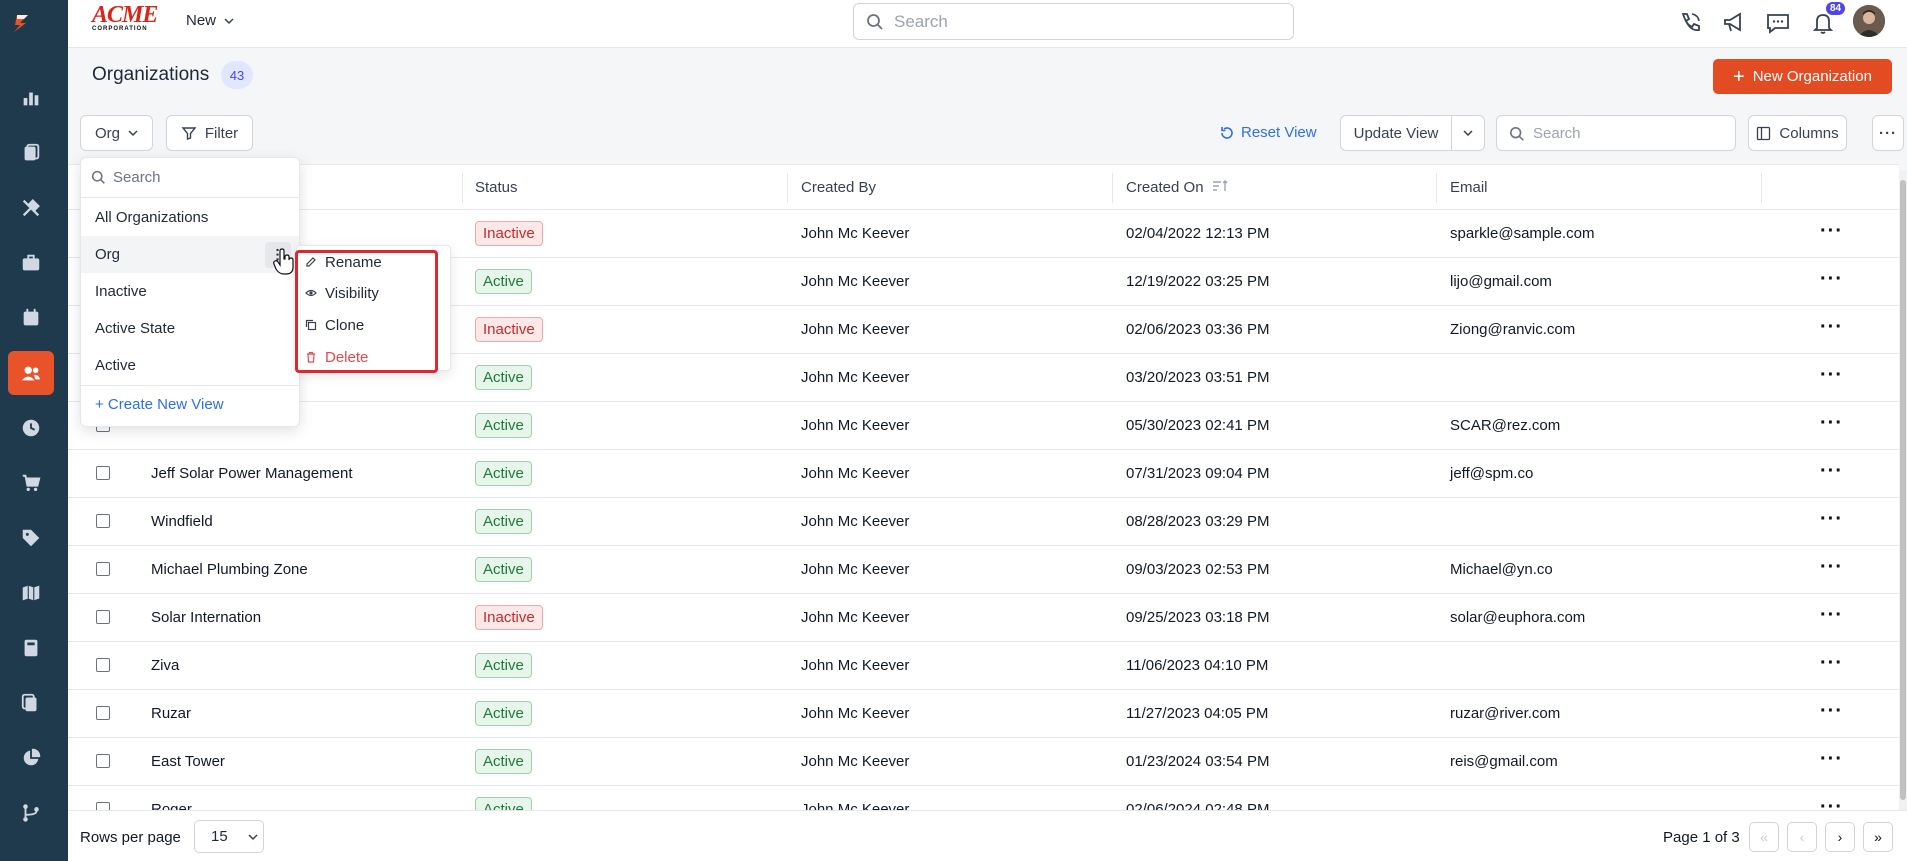 The image size is (1907, 861). What do you see at coordinates (182, 521) in the screenshot?
I see `organization-name: Windfield` at bounding box center [182, 521].